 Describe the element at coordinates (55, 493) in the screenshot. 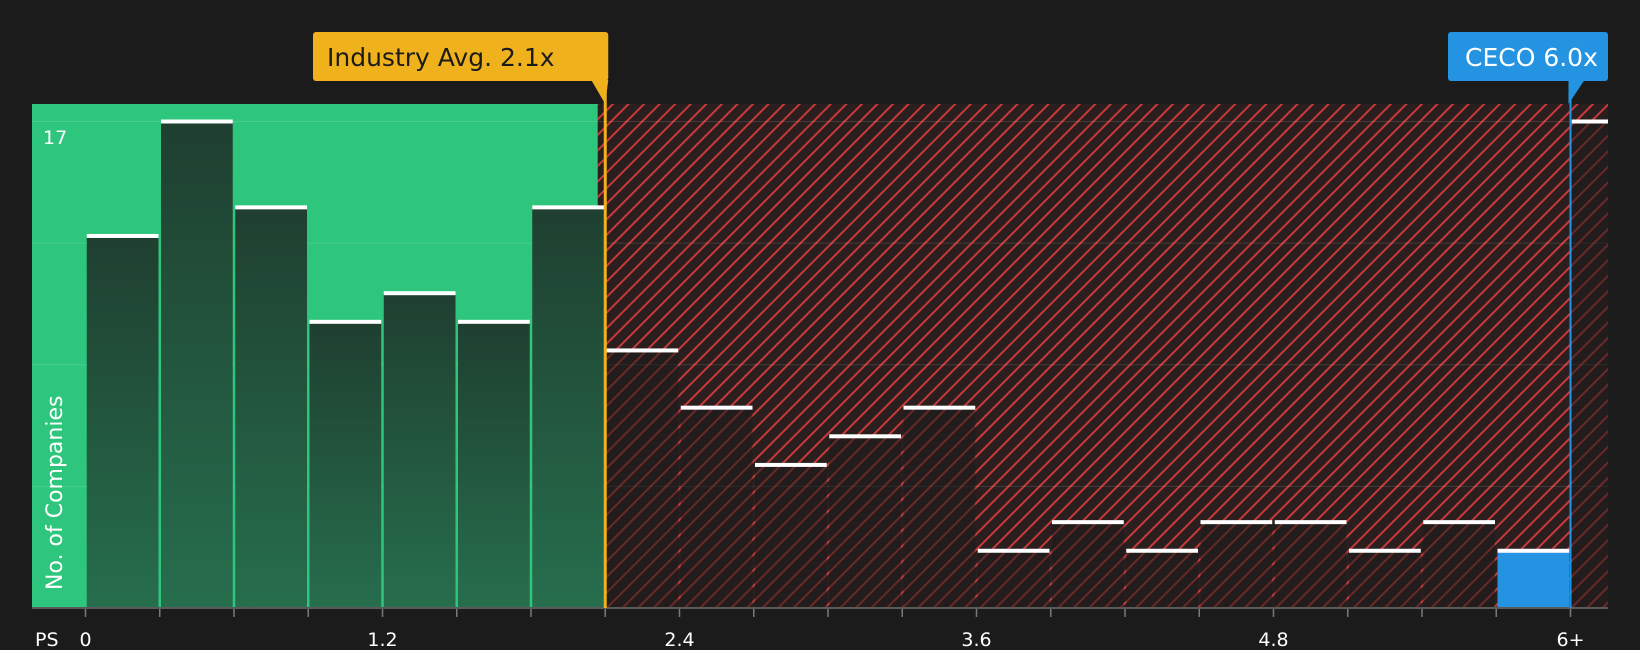

I see `y-axis-label: No. of Companies` at that location.